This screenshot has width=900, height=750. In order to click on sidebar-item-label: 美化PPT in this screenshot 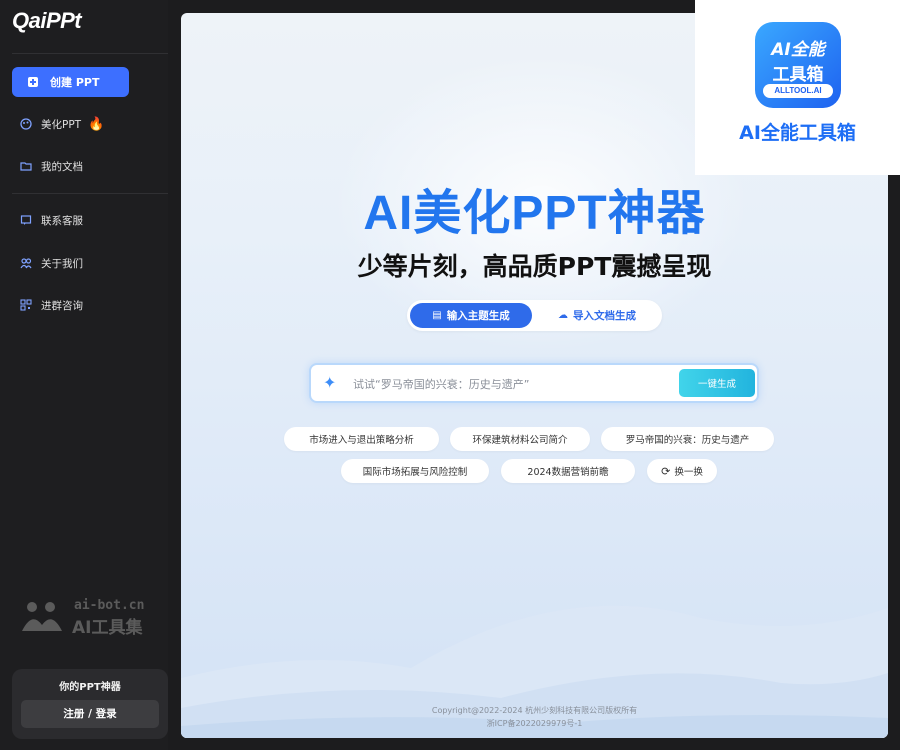, I will do `click(61, 124)`.